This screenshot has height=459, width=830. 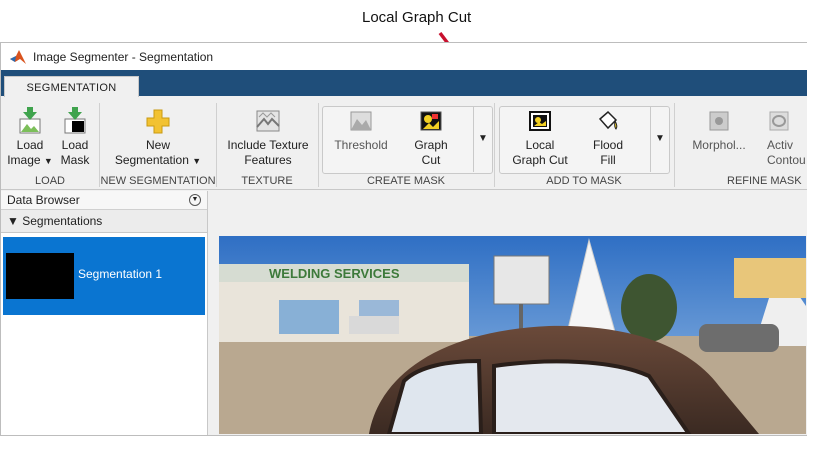 I want to click on plus-icon, so click(x=158, y=121).